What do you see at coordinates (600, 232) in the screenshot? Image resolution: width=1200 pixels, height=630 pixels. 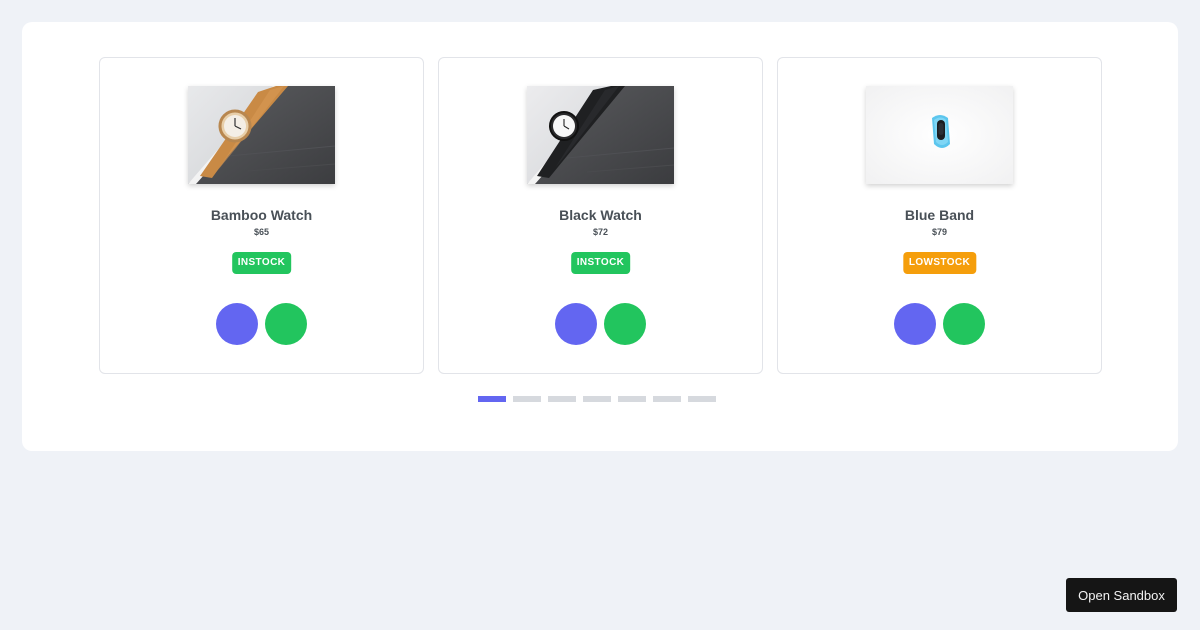 I see `product-price: $72` at bounding box center [600, 232].